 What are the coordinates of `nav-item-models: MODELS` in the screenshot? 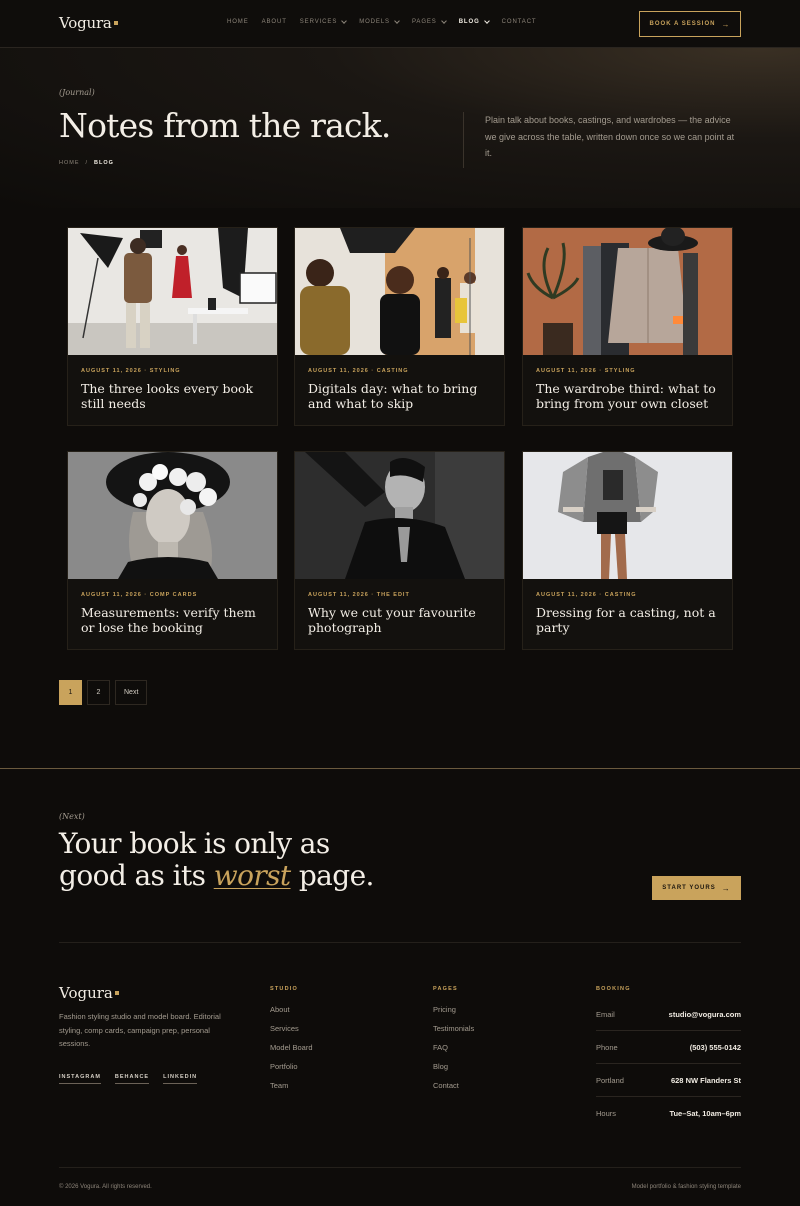 It's located at (379, 21).